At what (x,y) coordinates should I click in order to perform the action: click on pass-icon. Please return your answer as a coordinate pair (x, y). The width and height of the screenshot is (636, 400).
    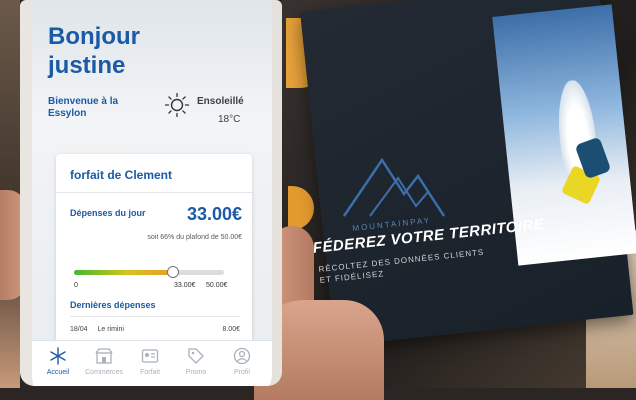
    Looking at the image, I should click on (150, 356).